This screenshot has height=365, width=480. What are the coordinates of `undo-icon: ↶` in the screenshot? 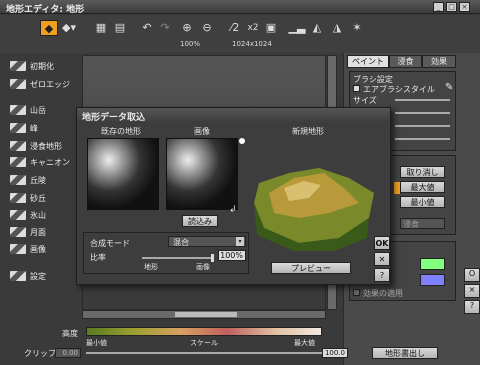 It's located at (147, 28).